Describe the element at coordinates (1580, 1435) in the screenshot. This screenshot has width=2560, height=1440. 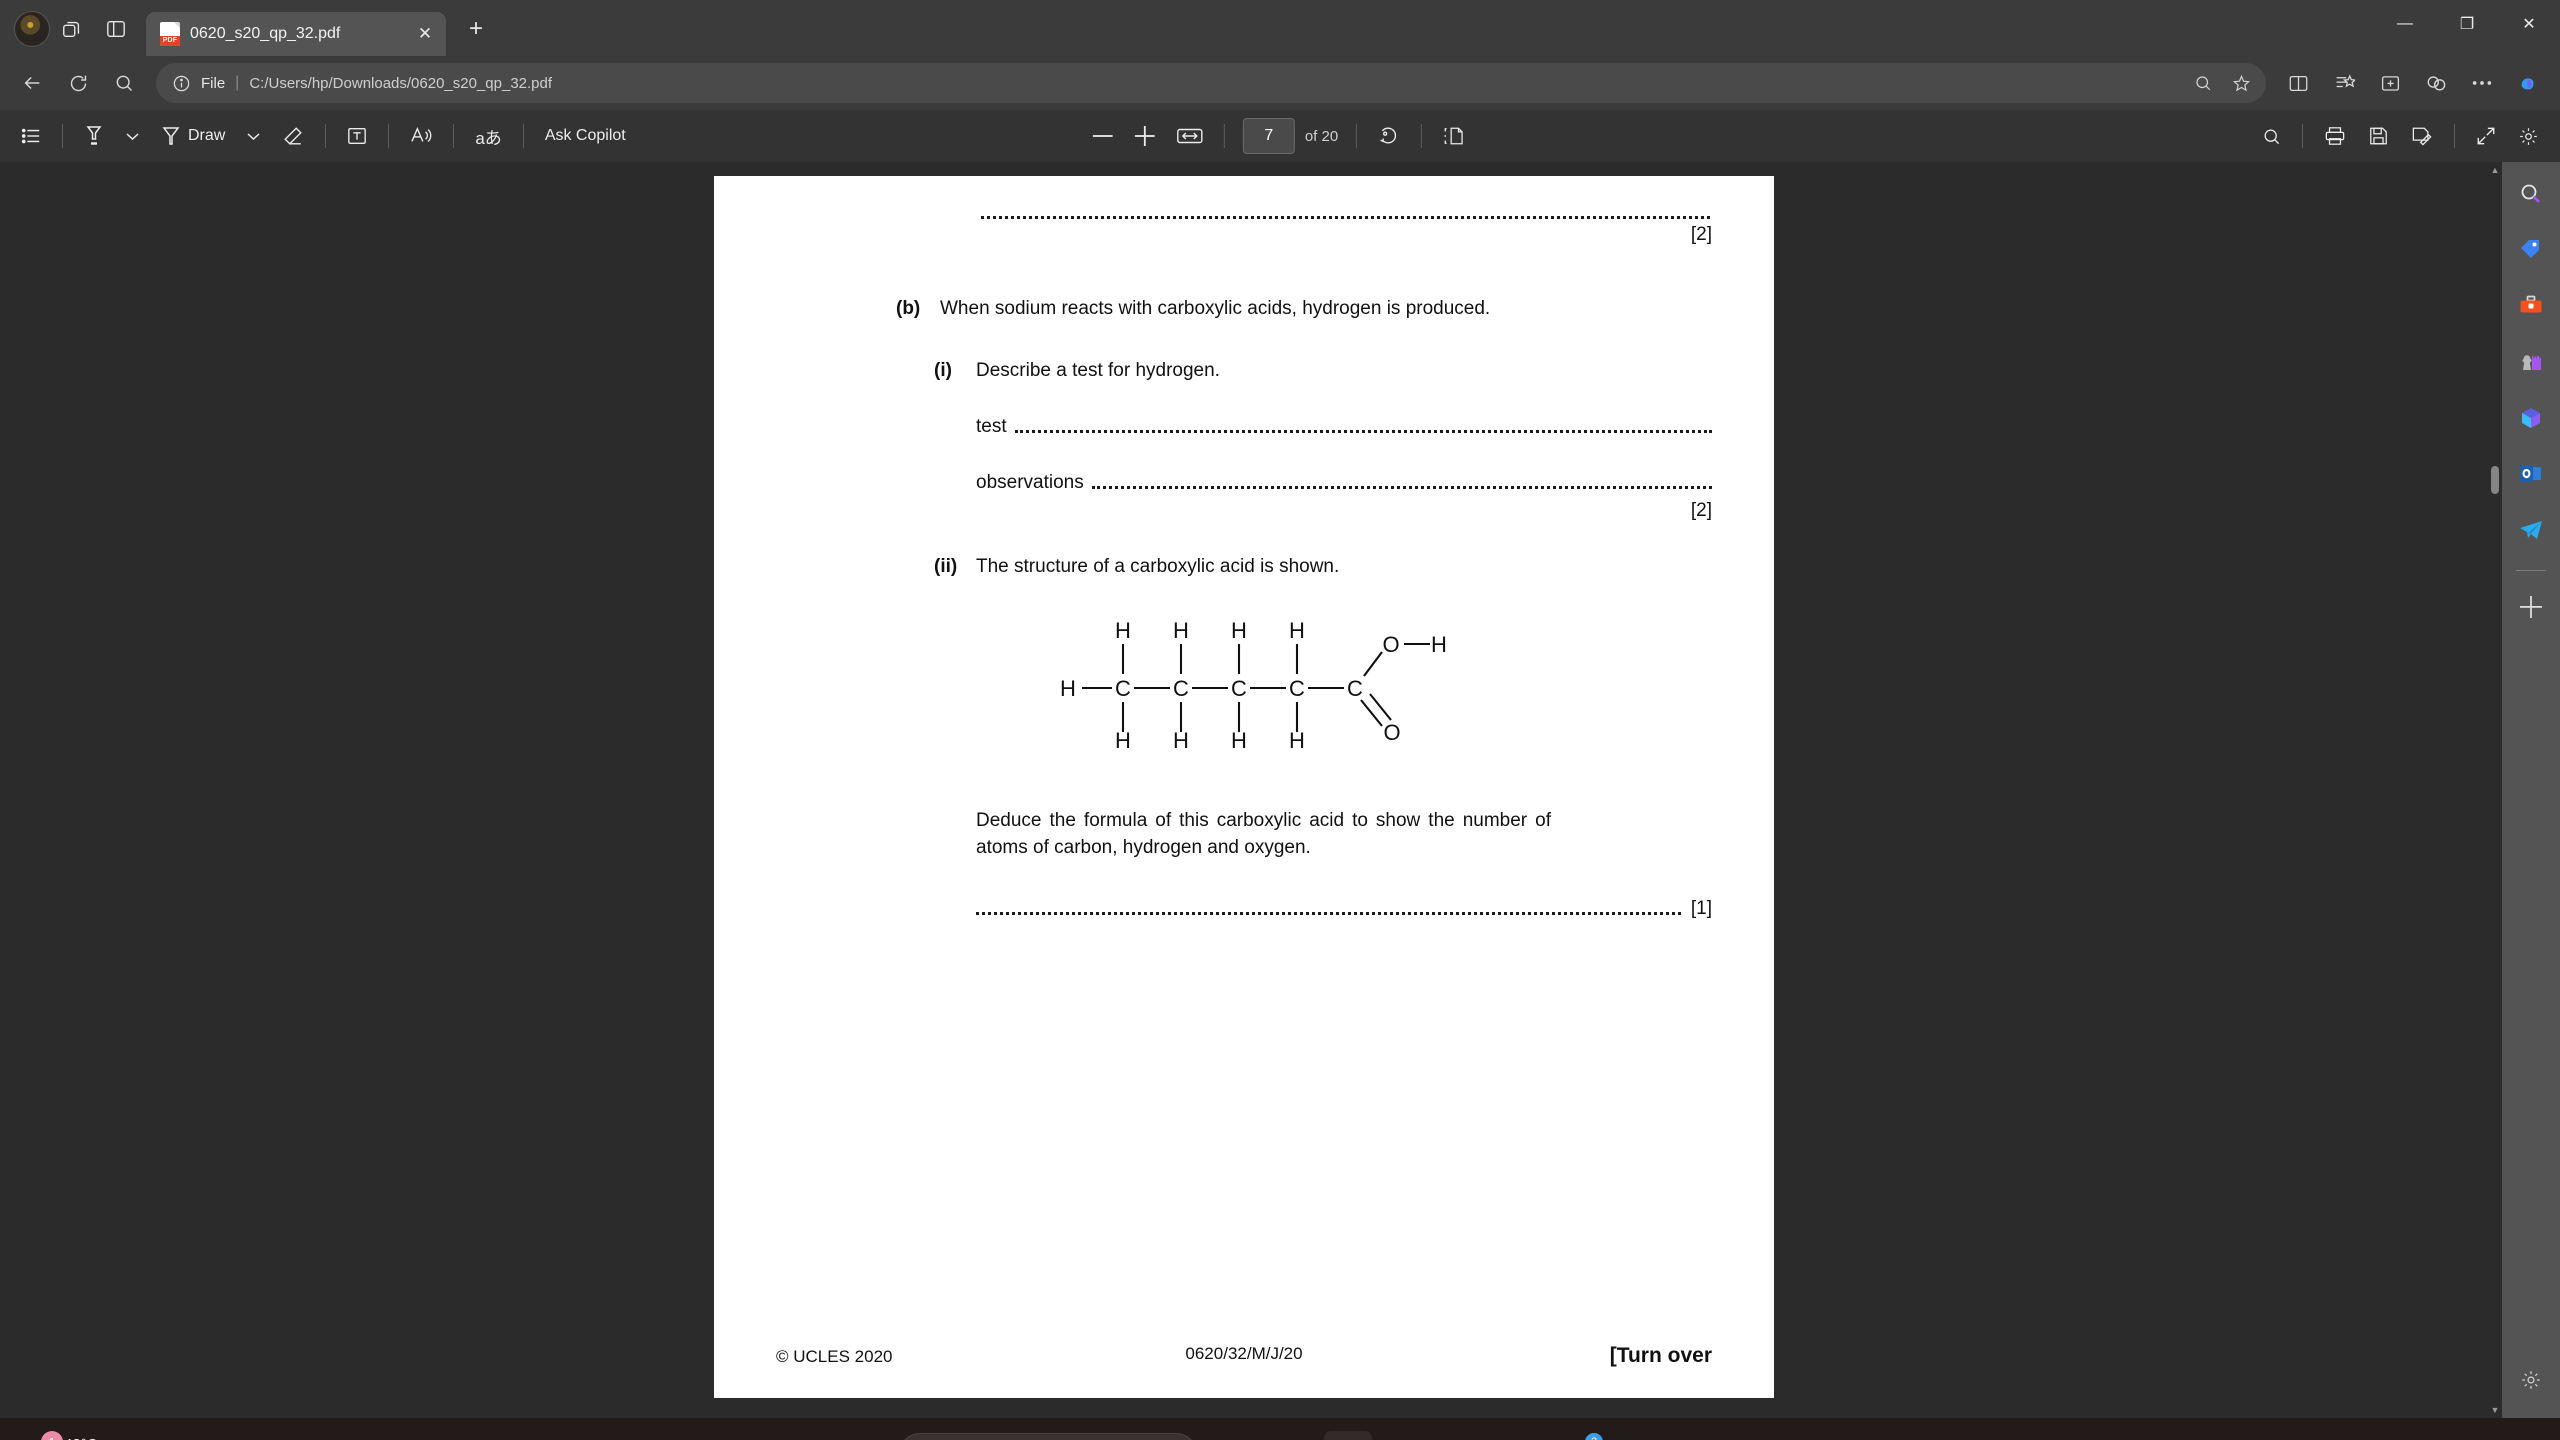
I see `taskbar-xbox: 2` at that location.